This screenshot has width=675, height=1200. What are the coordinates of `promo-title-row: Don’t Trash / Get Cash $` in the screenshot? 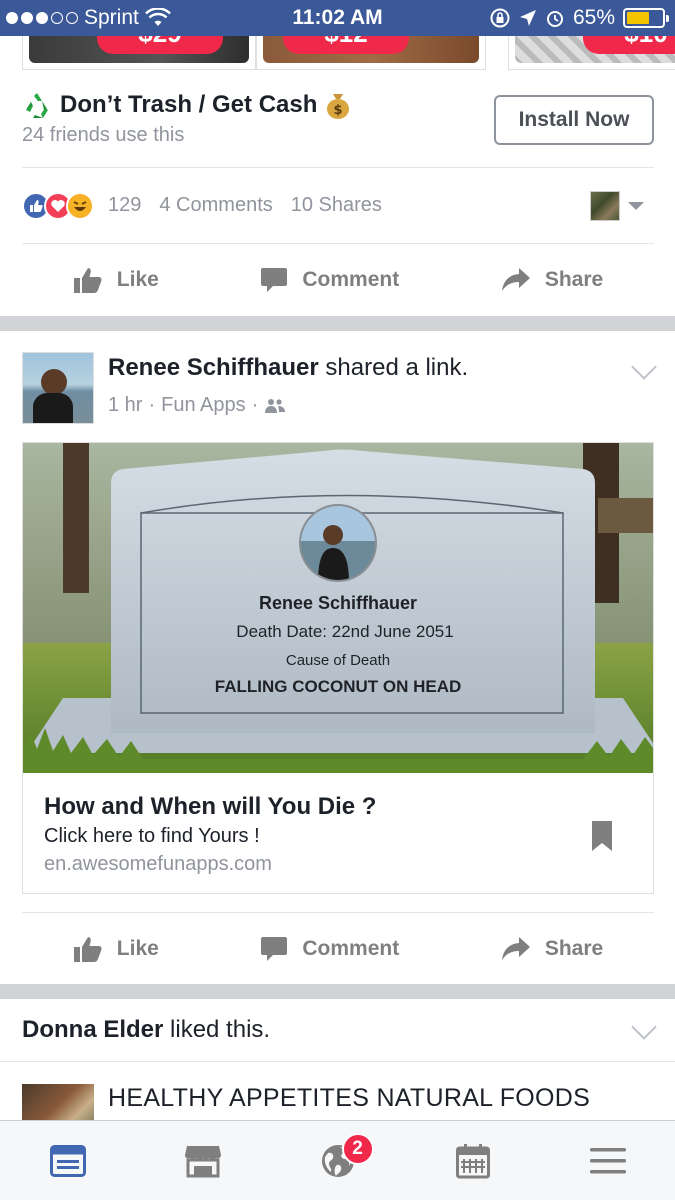 It's located at (186, 105).